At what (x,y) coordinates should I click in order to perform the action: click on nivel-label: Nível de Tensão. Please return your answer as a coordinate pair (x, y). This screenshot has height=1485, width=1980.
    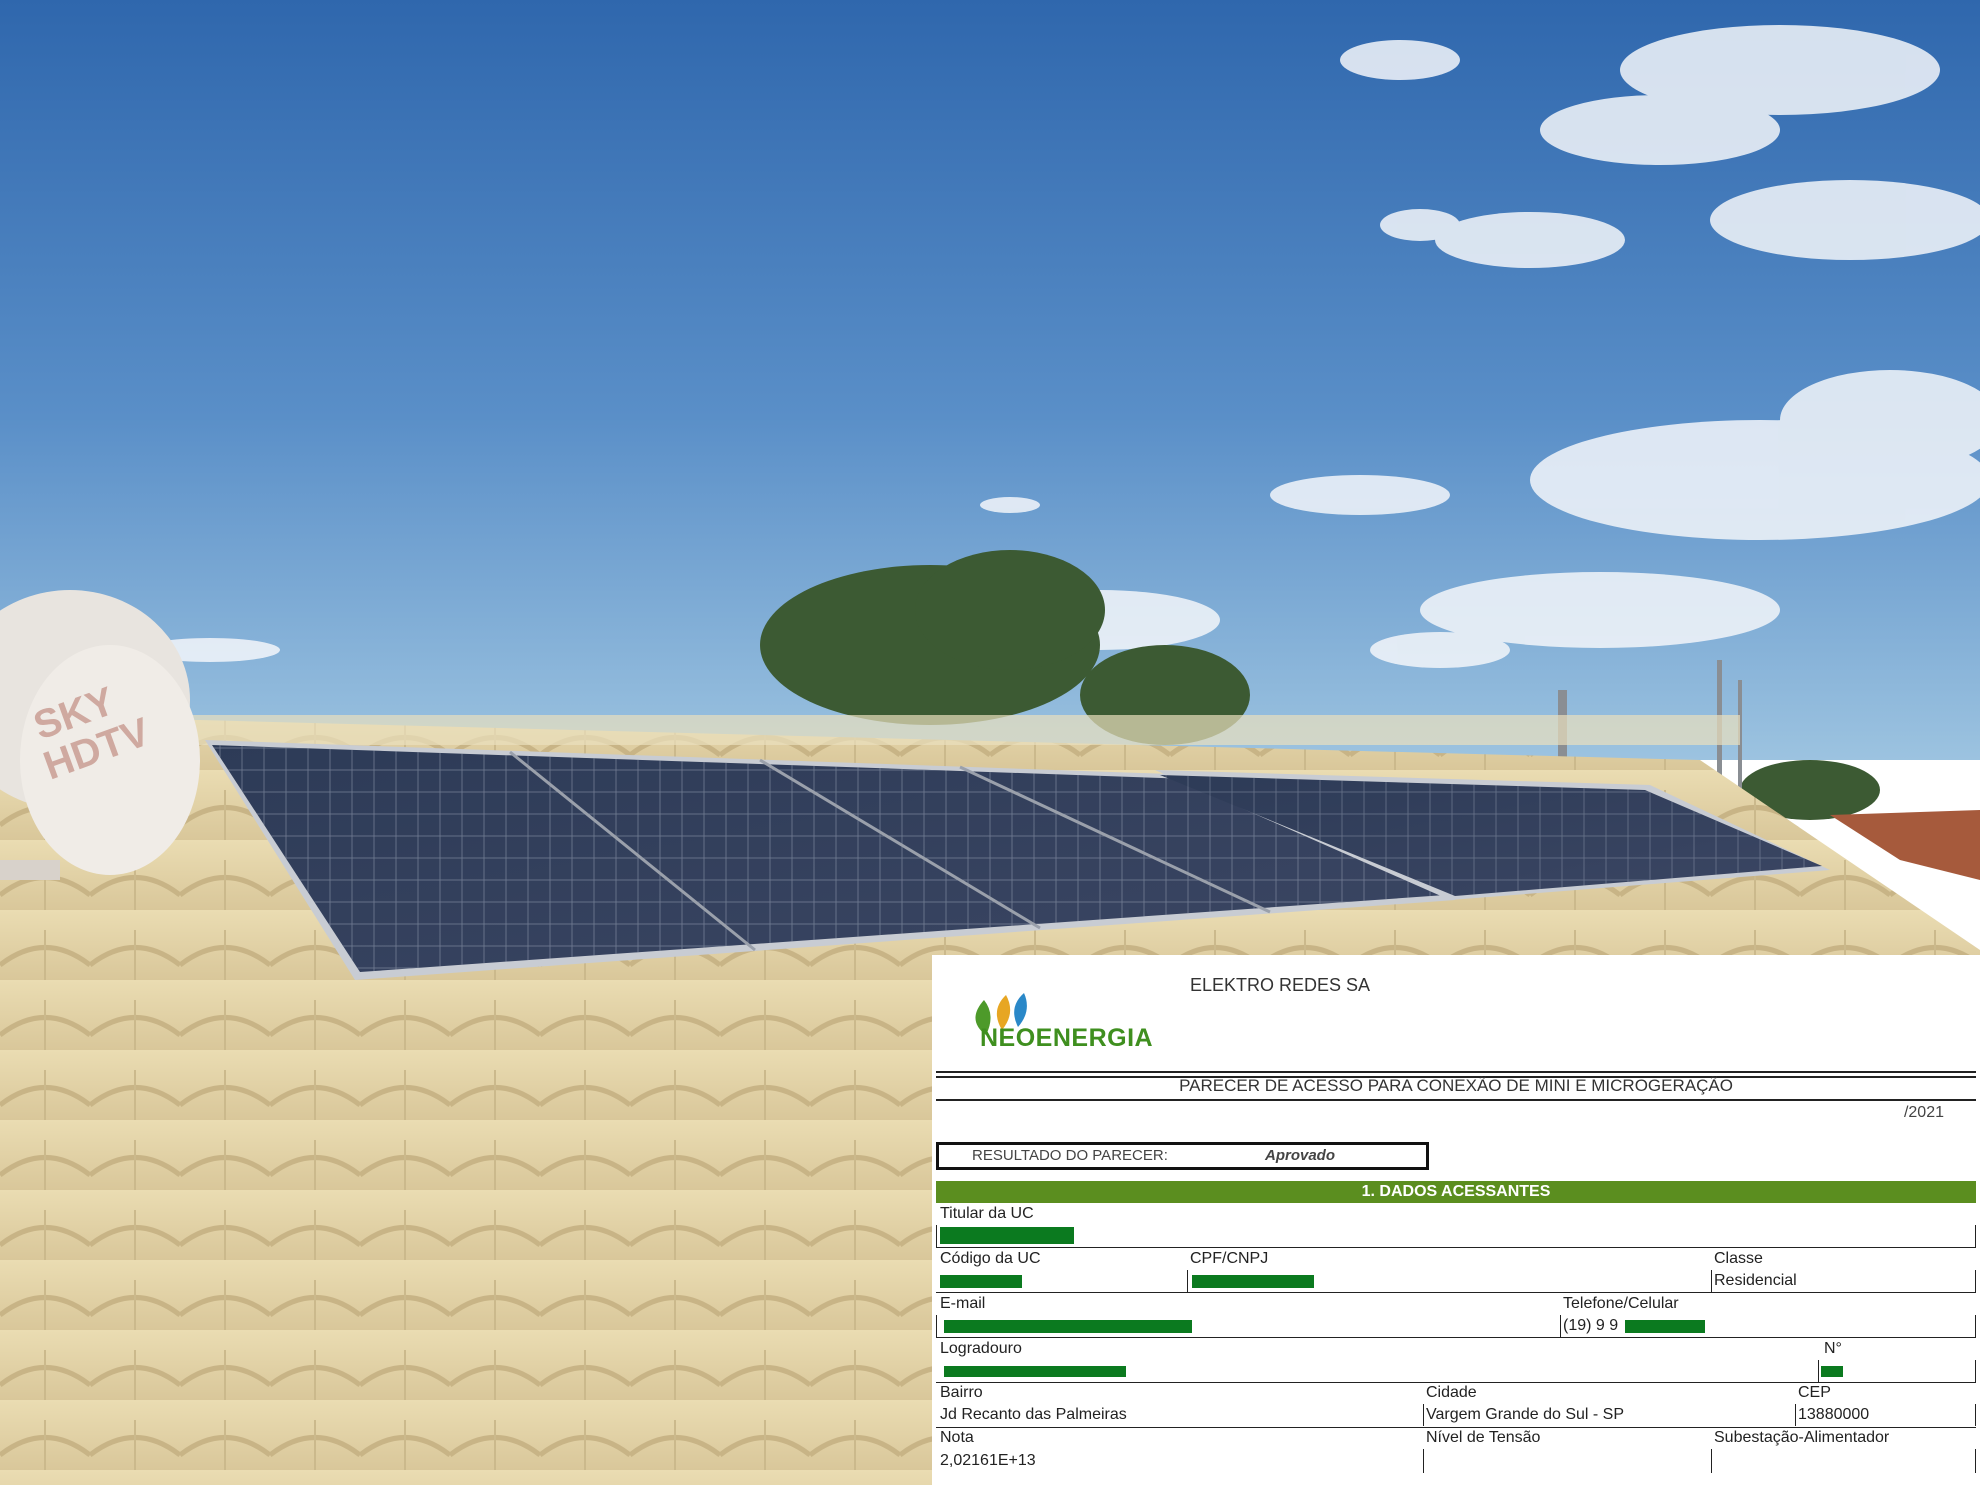
    Looking at the image, I should click on (1483, 1437).